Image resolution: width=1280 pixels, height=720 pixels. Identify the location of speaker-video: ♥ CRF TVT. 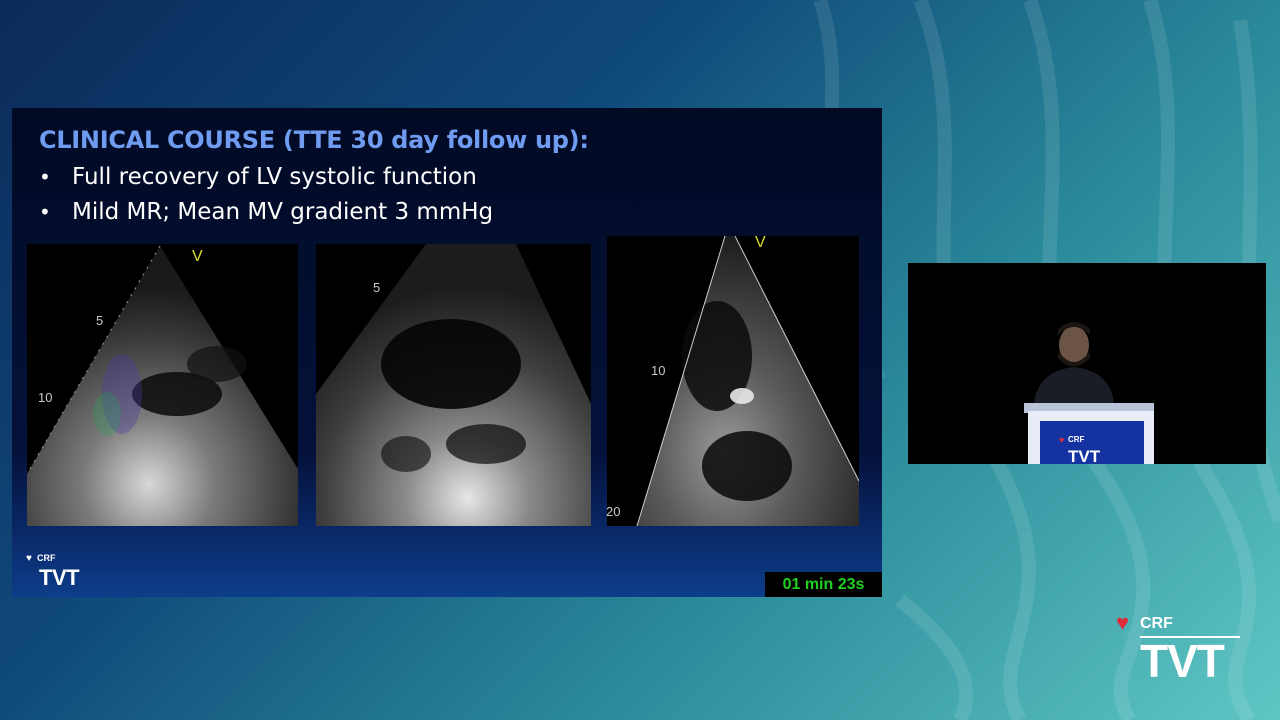
(1087, 363).